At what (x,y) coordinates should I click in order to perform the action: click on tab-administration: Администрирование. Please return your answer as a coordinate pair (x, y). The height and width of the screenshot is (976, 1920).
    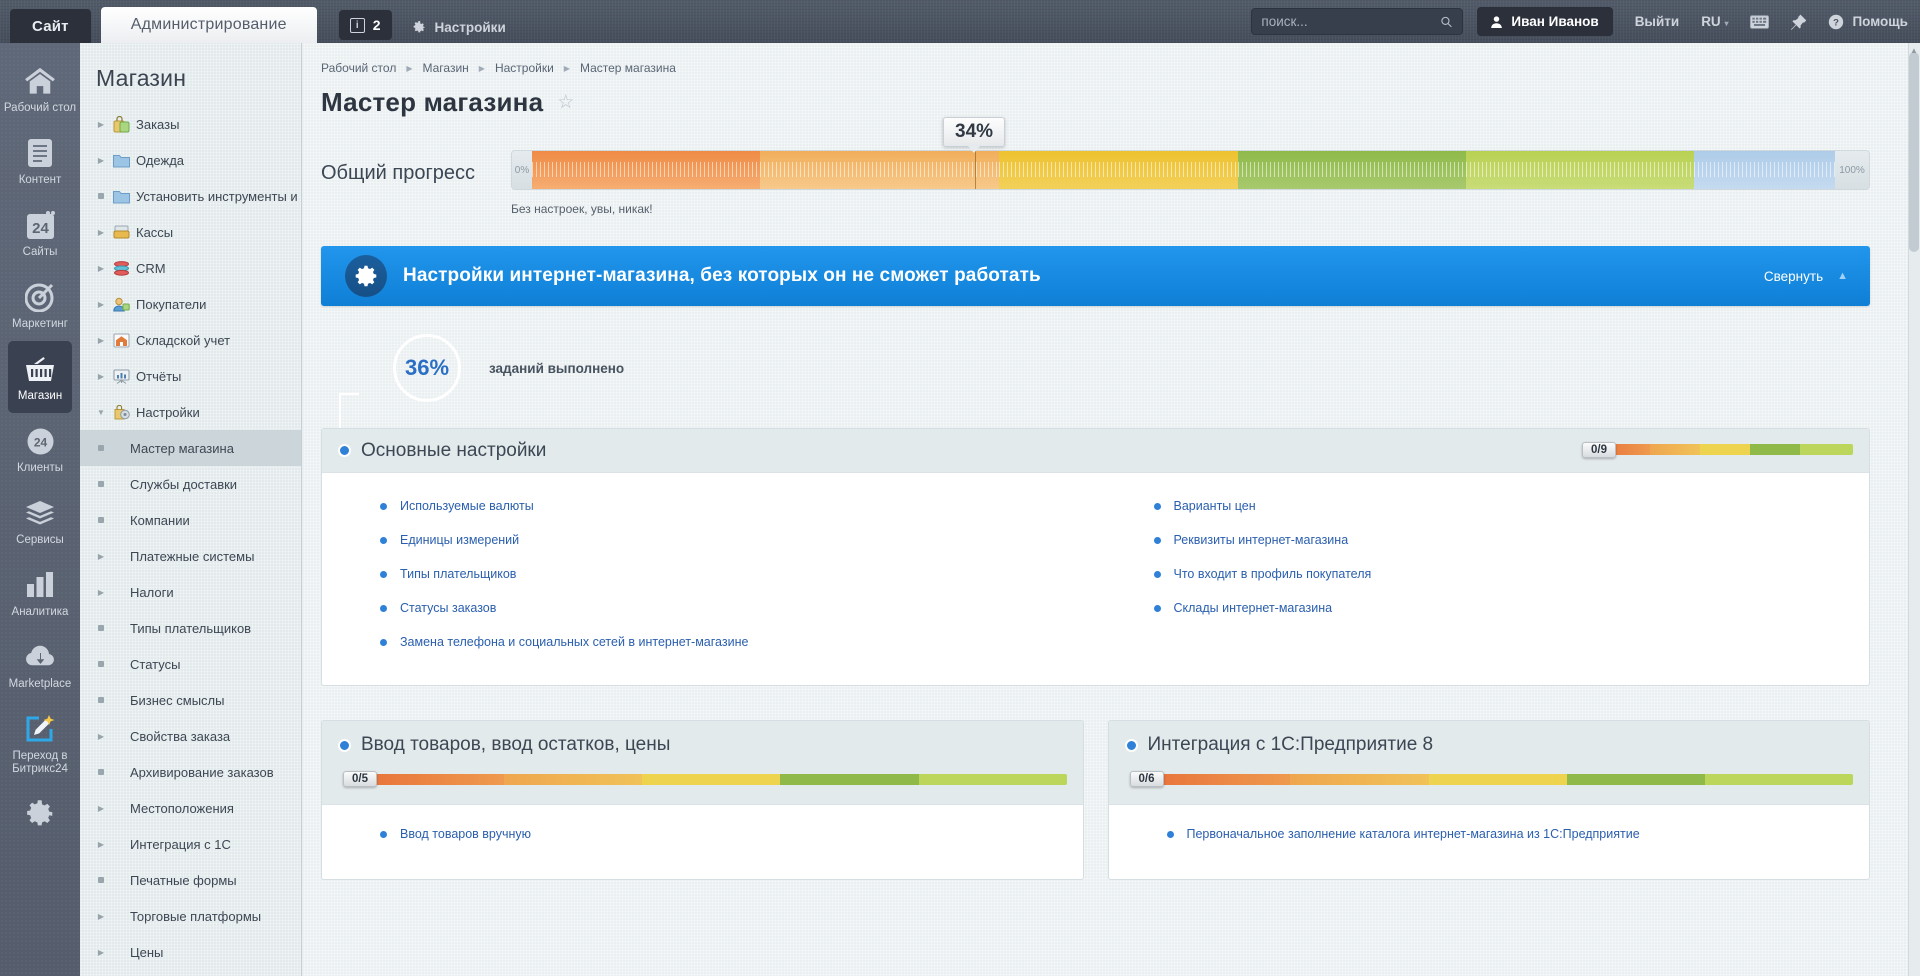
    Looking at the image, I should click on (208, 25).